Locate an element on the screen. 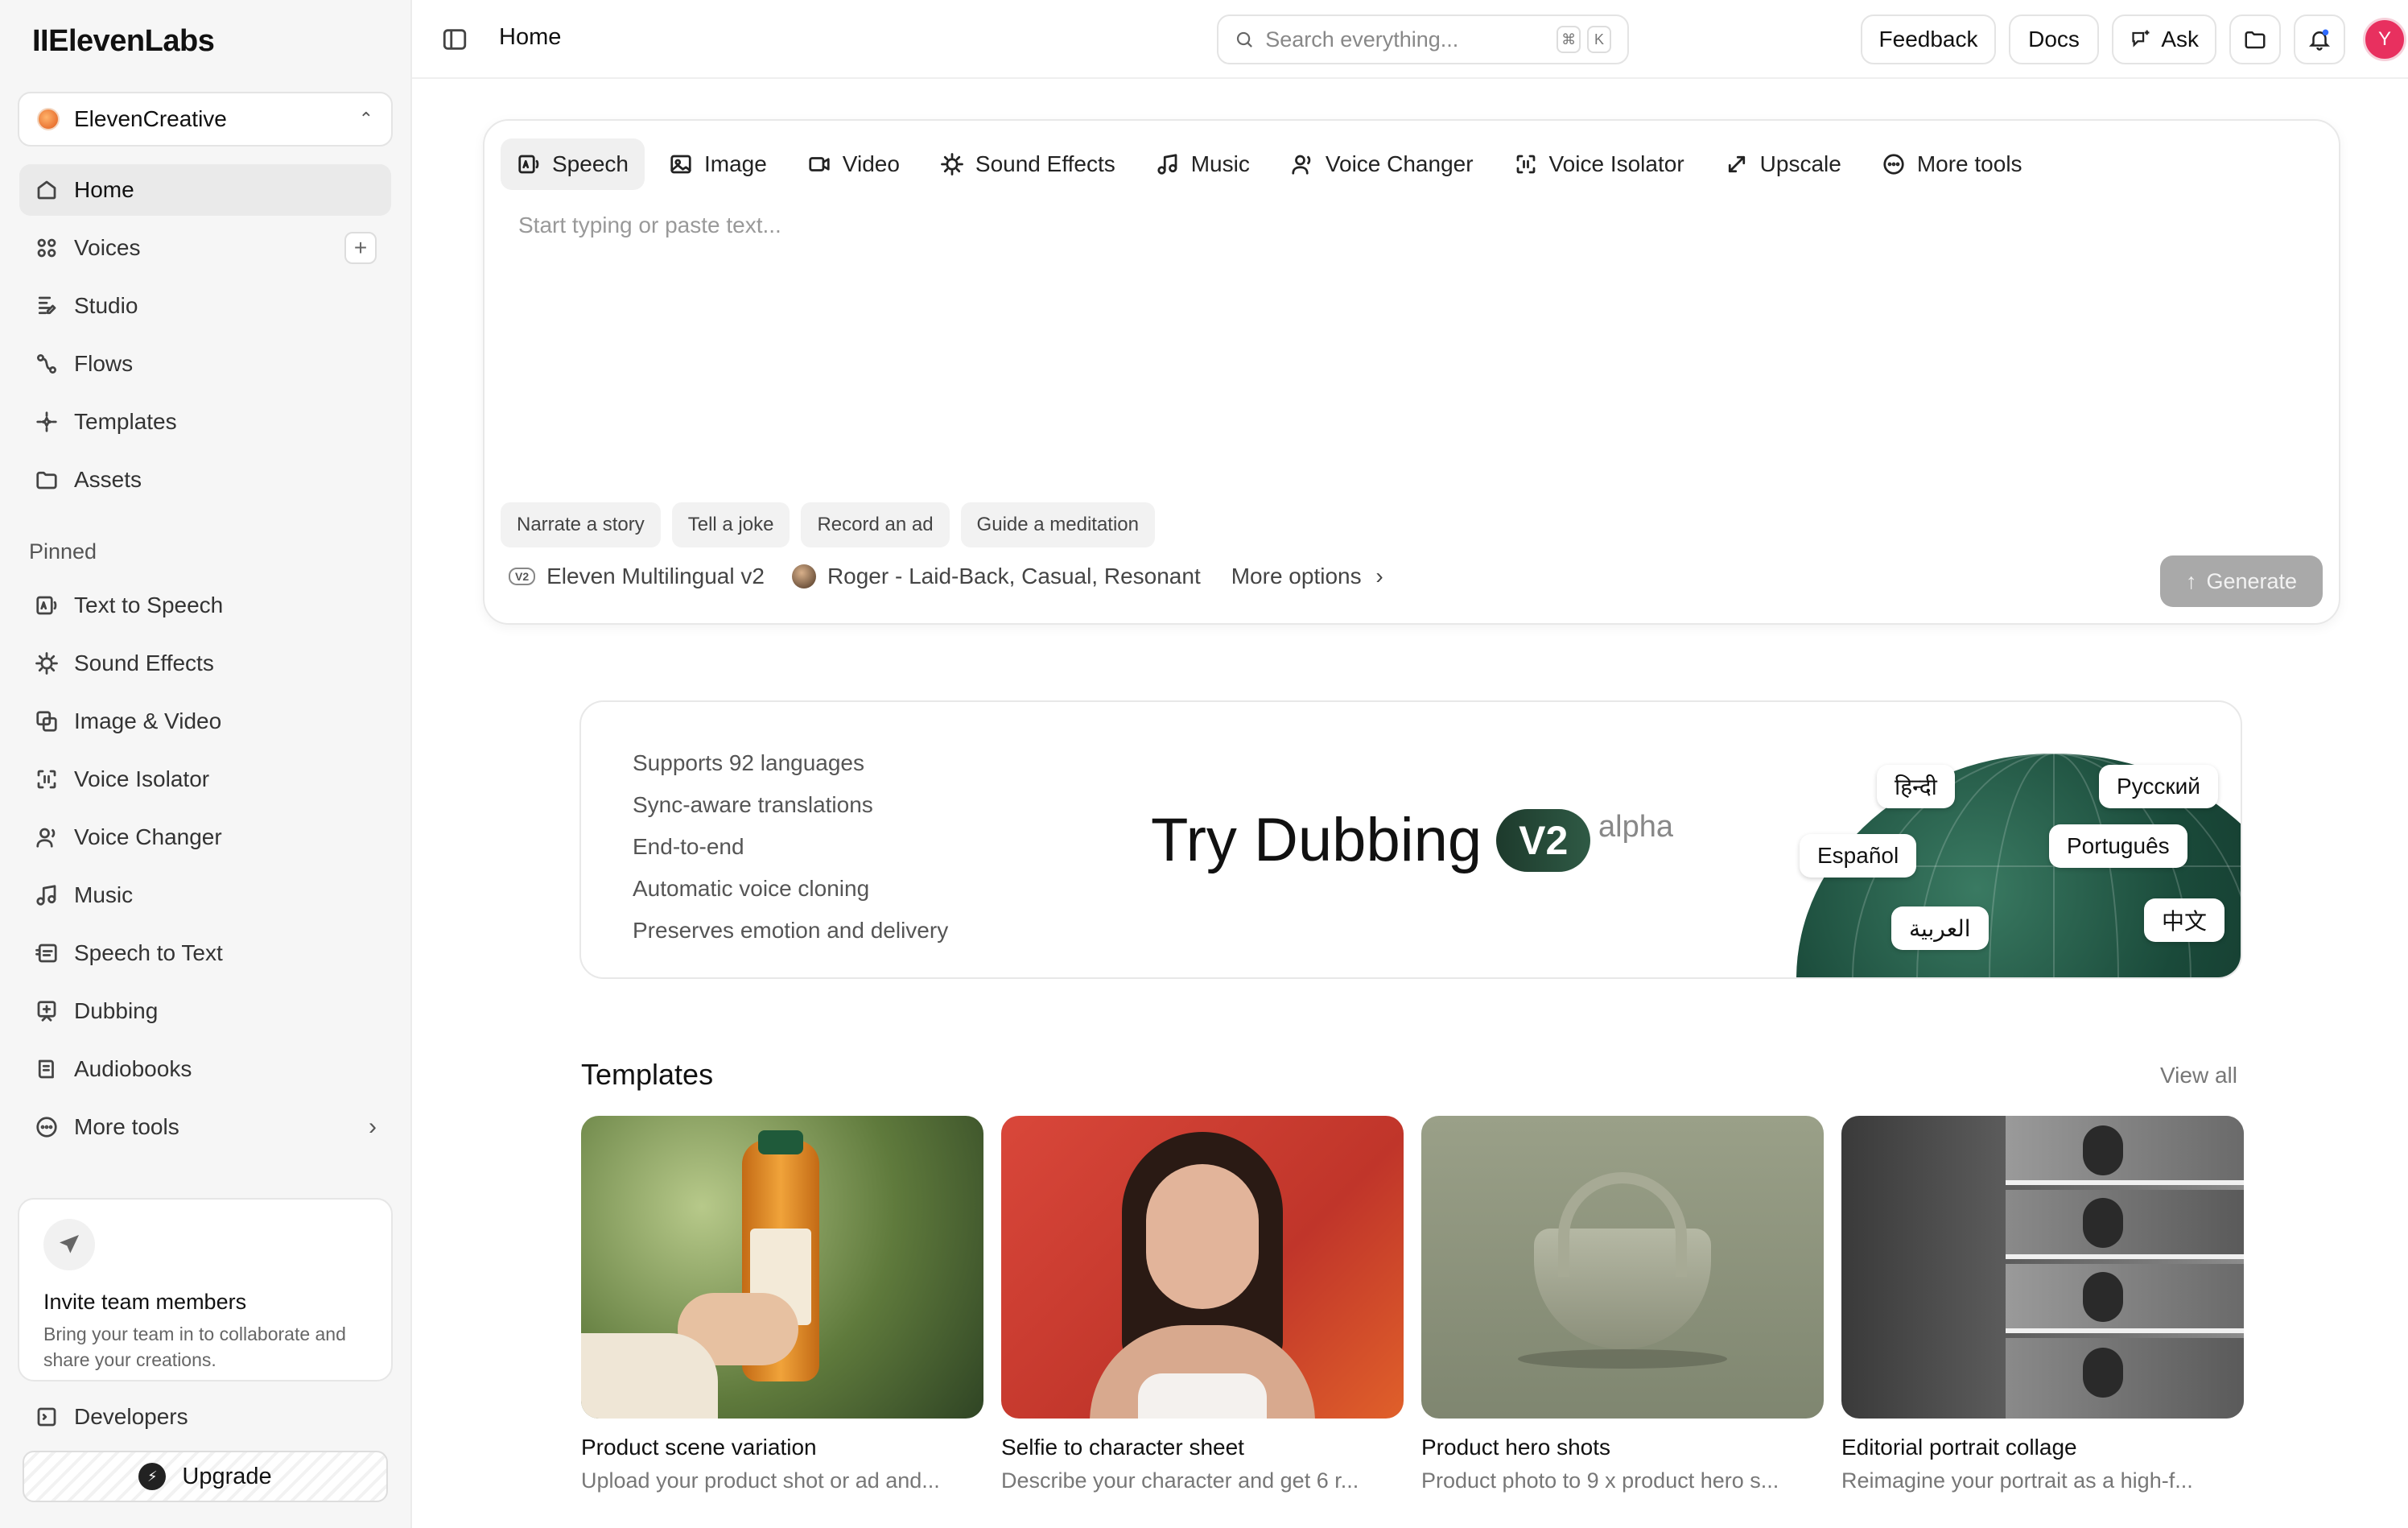 The height and width of the screenshot is (1528, 2408). dubbing-title-text: Try Dubbing is located at coordinates (1316, 840).